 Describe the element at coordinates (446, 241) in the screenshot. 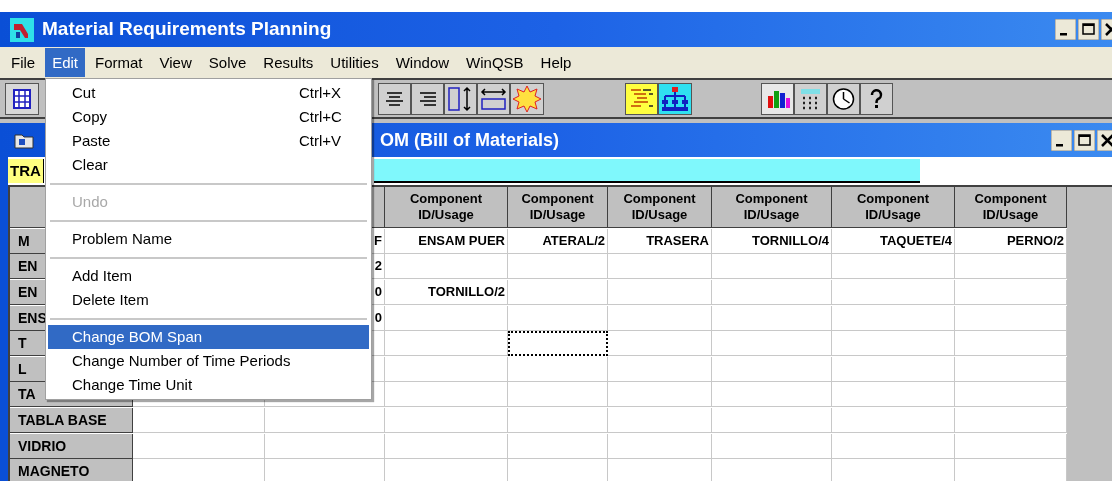

I see `table-cell: ENSAM PUER` at that location.